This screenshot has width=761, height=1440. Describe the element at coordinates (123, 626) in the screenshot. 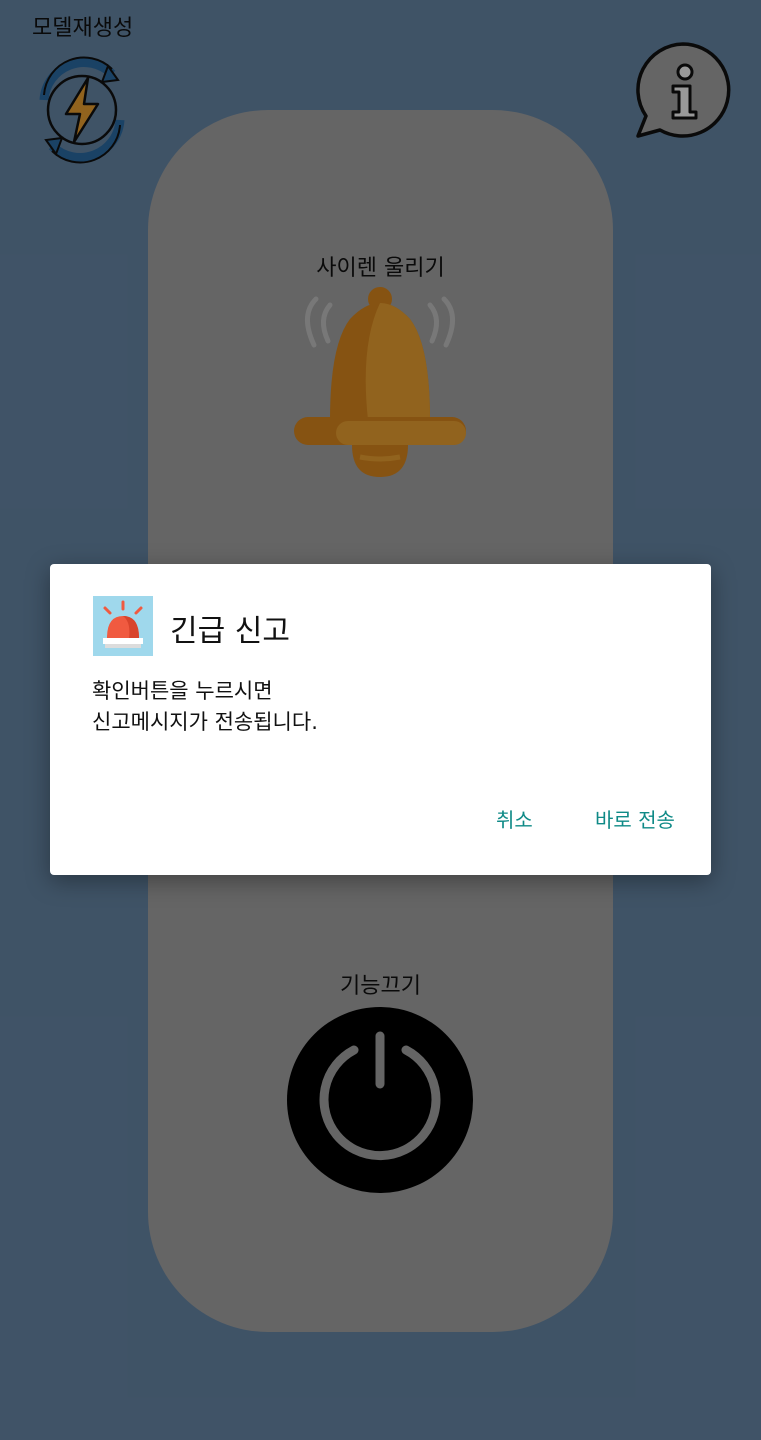

I see `siren-icon` at that location.